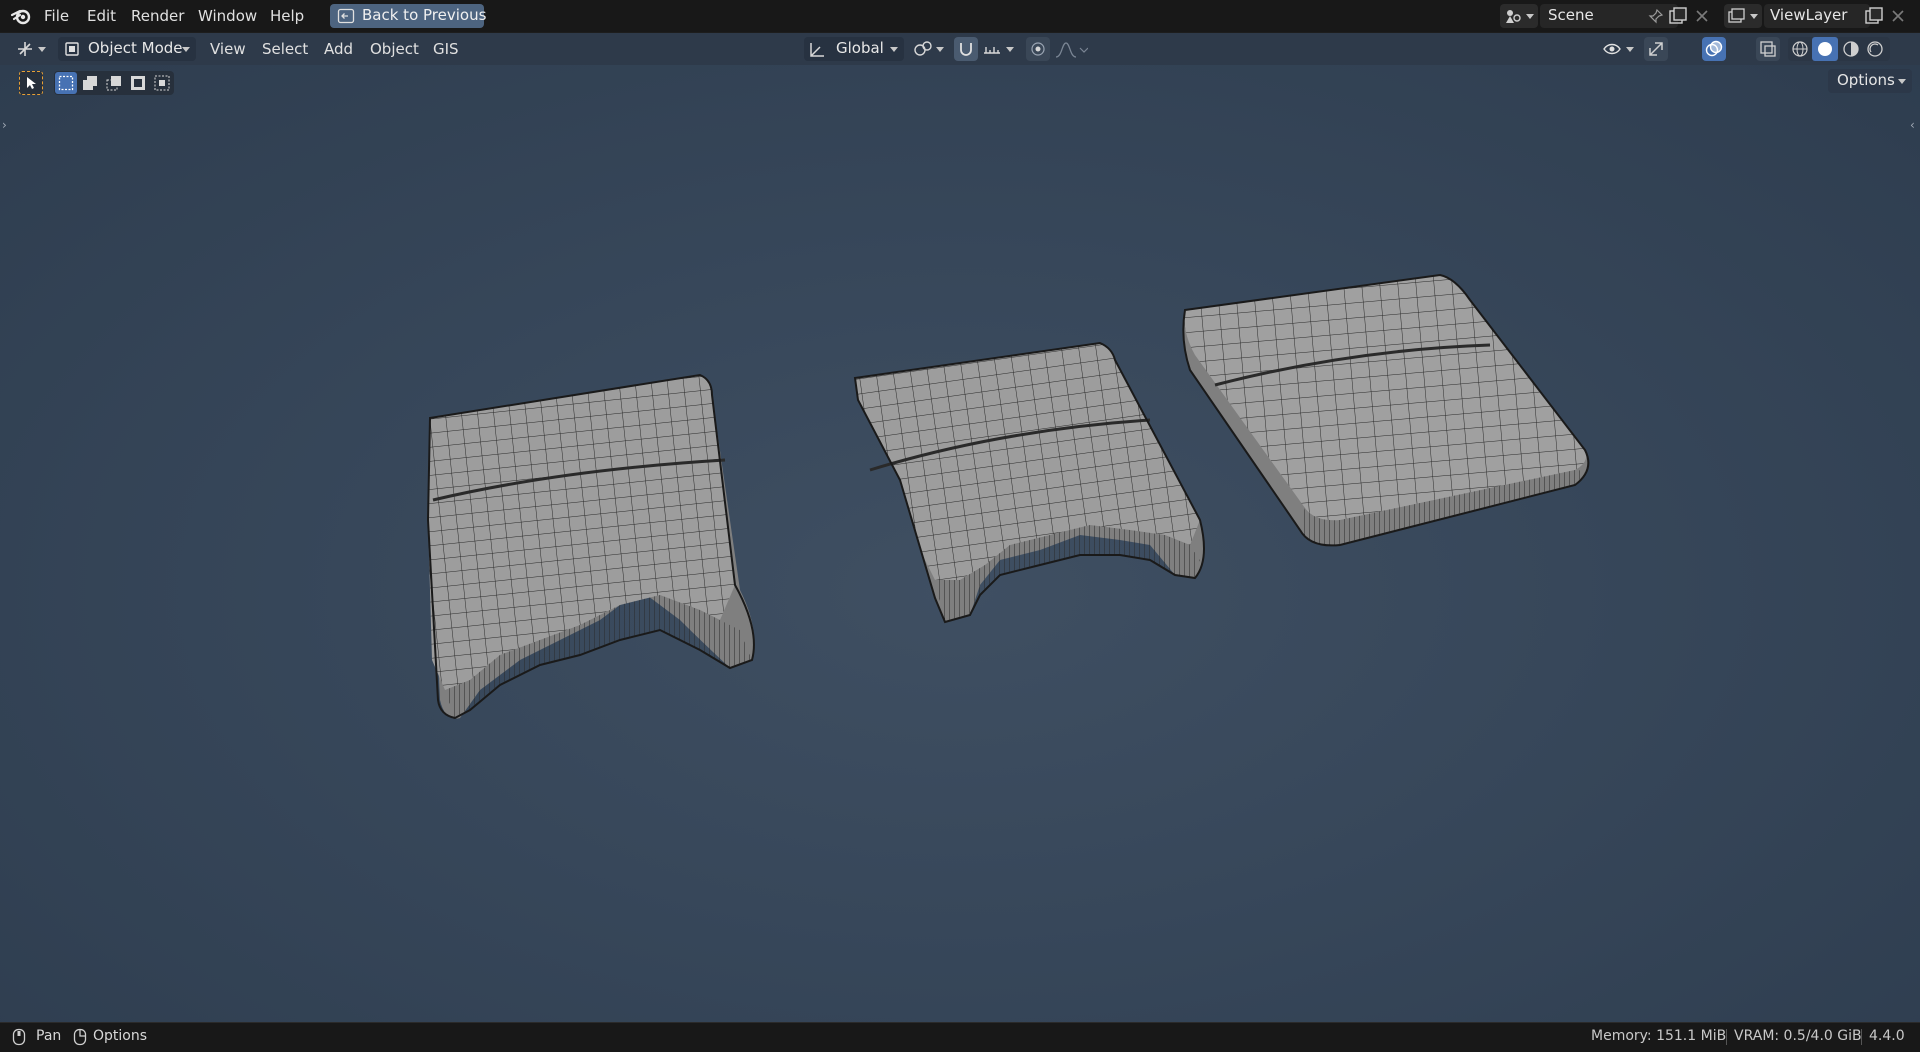 This screenshot has height=1052, width=1920. I want to click on solid-shading-icon, so click(1825, 49).